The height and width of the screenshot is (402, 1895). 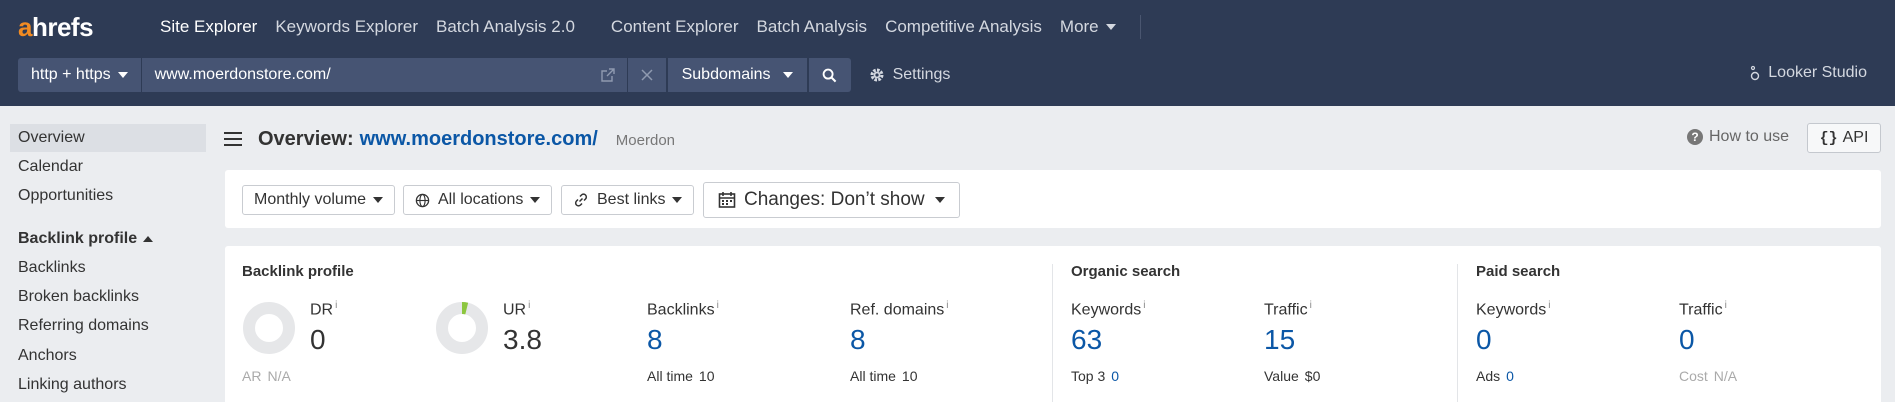 I want to click on changes-filter-label: Changes: Don’t show, so click(x=834, y=199).